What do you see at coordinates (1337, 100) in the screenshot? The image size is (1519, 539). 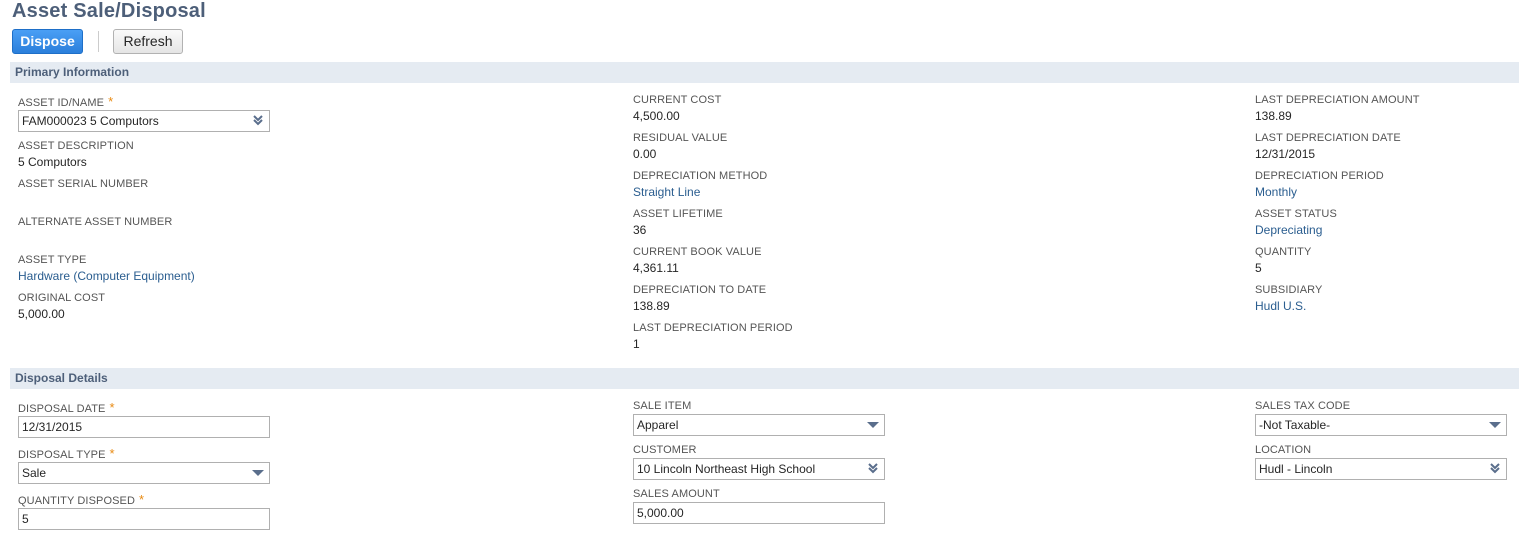 I see `last-depreciation-amount-label: LAST DEPRECIATION AMOUNT` at bounding box center [1337, 100].